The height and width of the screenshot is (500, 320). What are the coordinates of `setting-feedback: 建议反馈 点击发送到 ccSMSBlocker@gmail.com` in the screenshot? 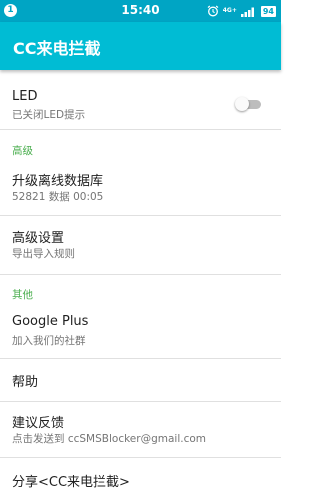 It's located at (140, 429).